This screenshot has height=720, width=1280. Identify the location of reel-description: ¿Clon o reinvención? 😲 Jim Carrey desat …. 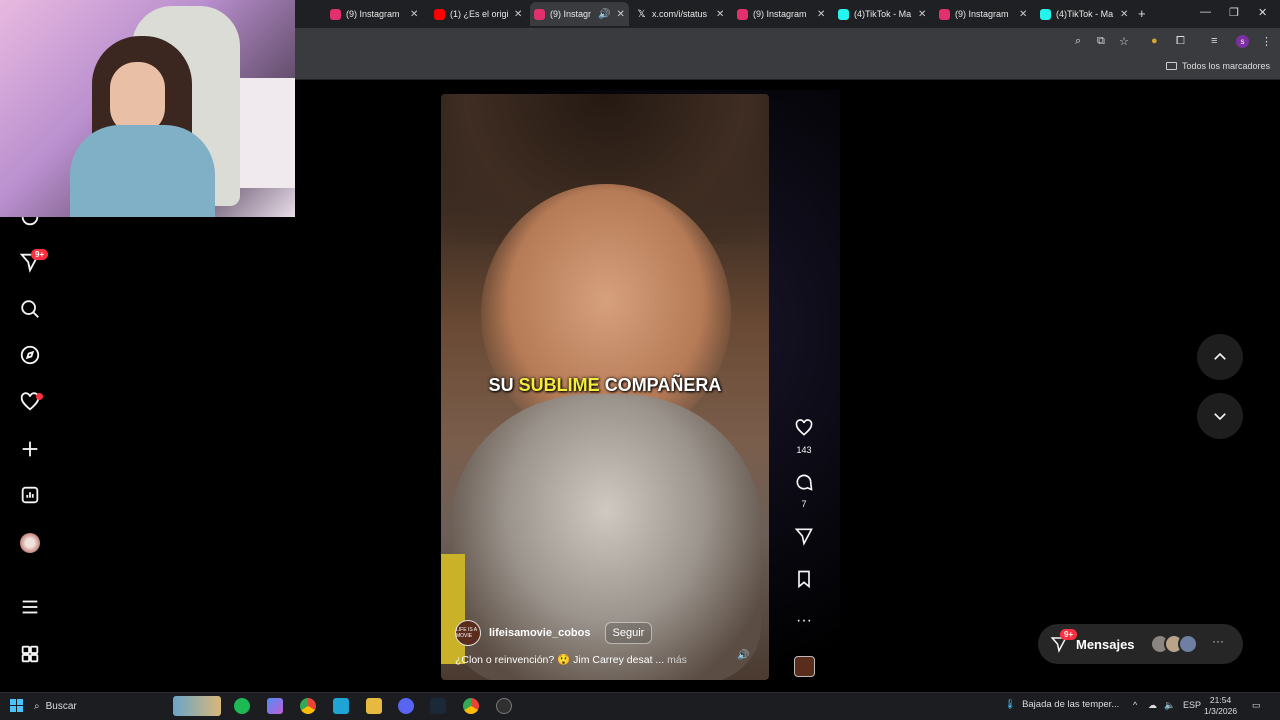
(571, 659).